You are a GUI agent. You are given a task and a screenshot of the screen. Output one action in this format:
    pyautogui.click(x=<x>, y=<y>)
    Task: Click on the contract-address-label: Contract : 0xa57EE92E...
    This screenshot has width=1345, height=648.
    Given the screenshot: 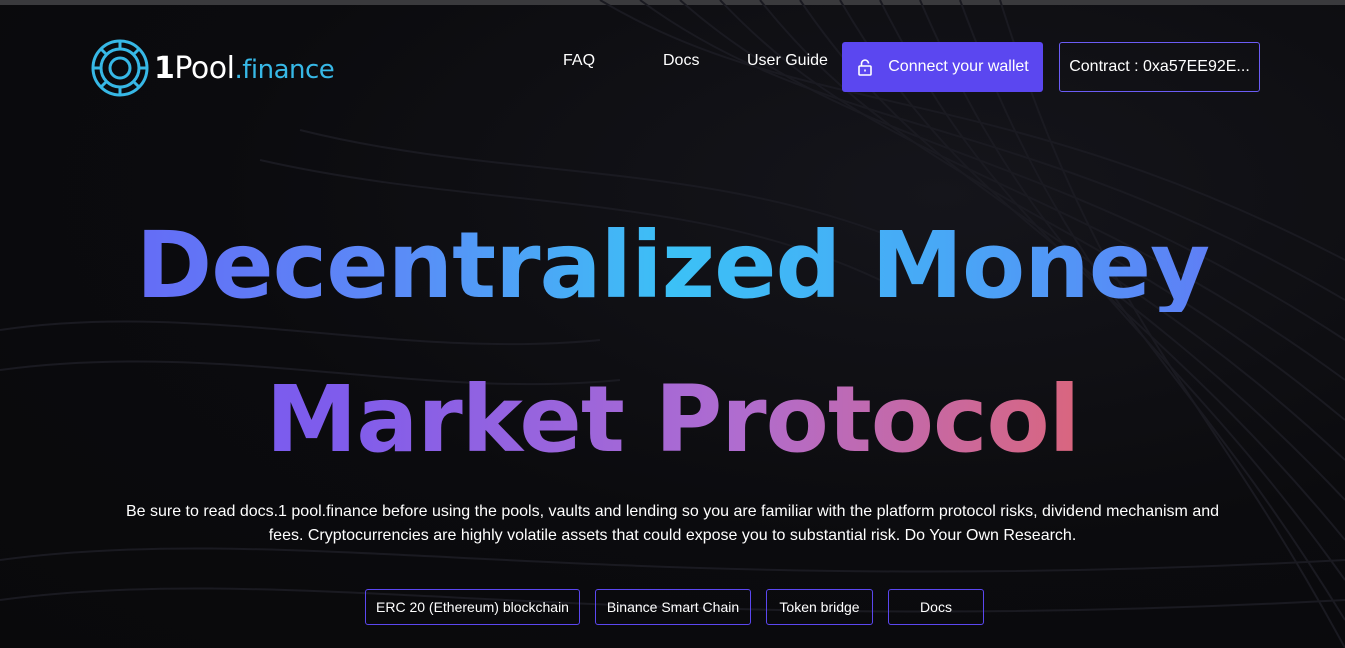 What is the action you would take?
    pyautogui.click(x=1159, y=66)
    